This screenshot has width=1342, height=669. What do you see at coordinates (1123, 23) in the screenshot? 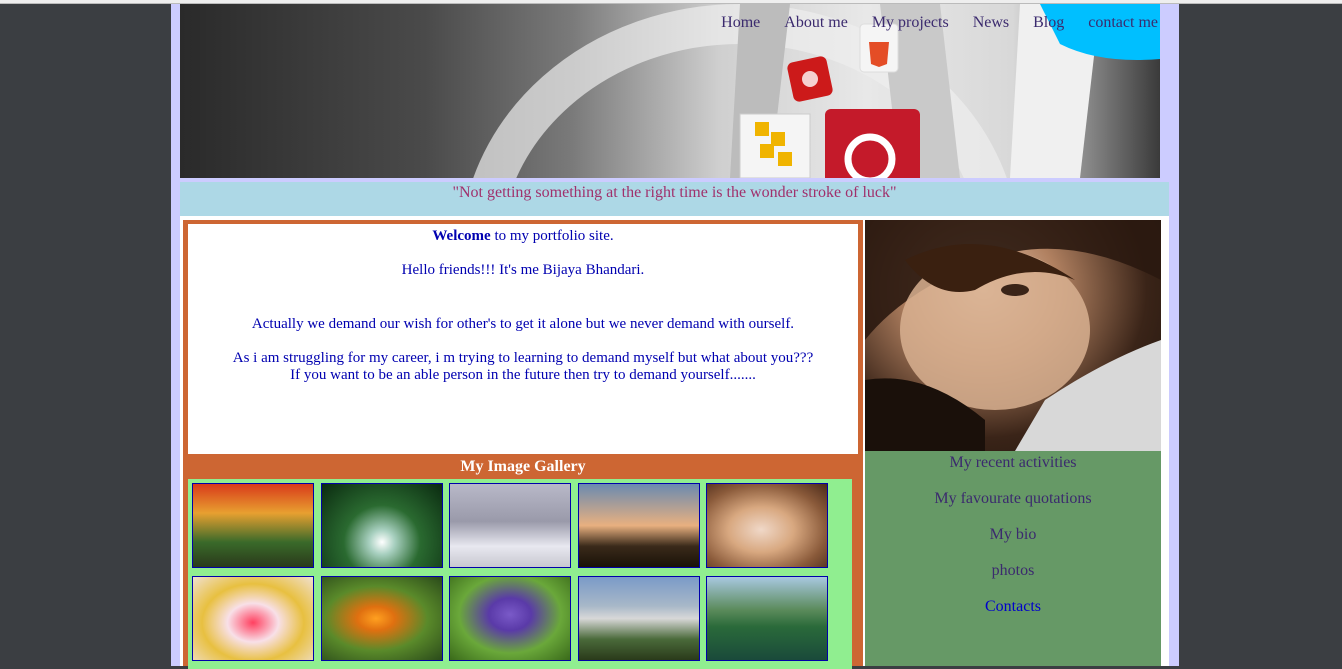
I see `nav-contact-me: contact me` at bounding box center [1123, 23].